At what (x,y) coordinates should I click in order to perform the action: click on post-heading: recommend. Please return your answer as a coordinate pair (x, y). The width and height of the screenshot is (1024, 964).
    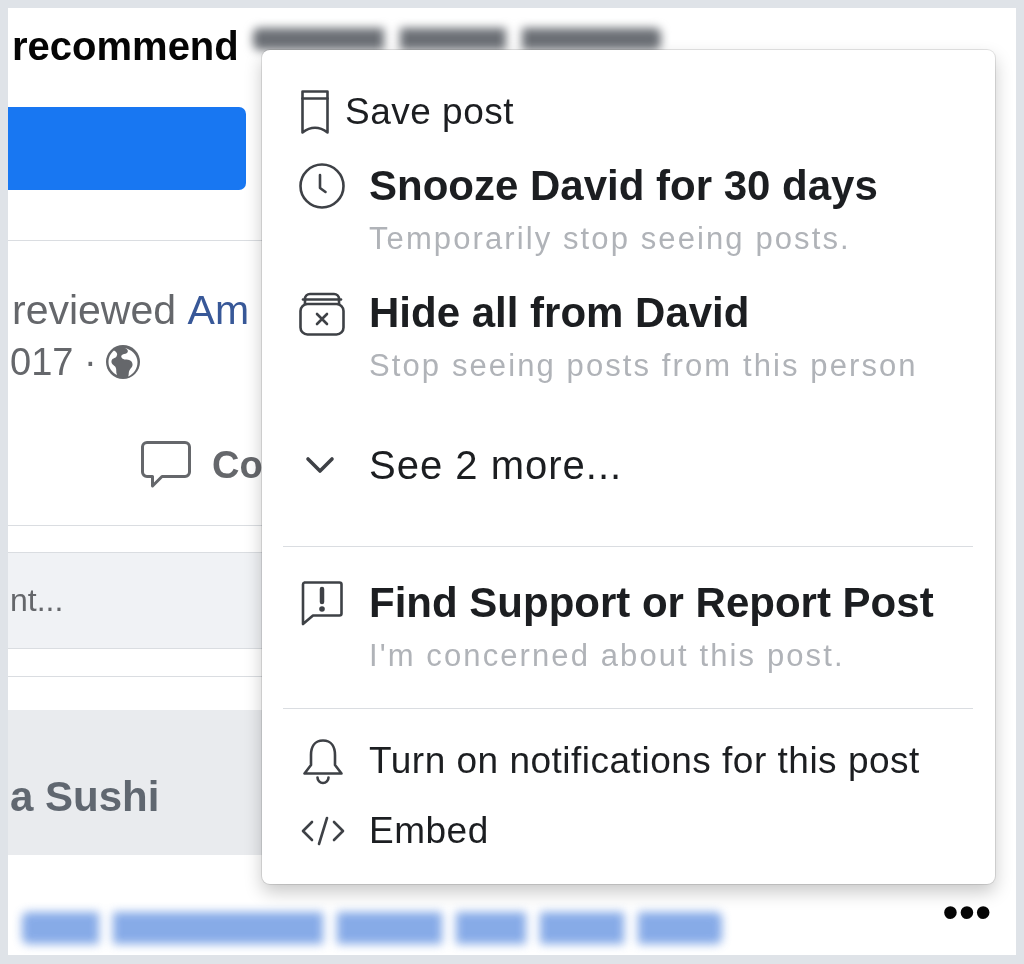
    Looking at the image, I should click on (125, 46).